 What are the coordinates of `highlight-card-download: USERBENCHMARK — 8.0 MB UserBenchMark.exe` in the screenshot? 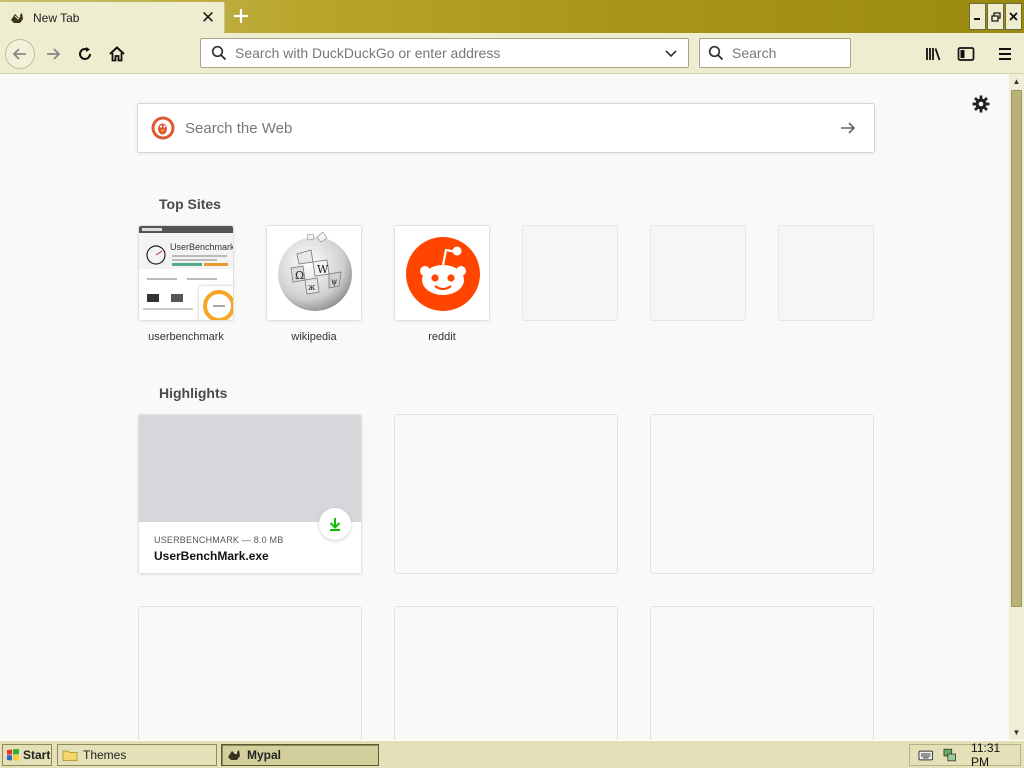 It's located at (250, 494).